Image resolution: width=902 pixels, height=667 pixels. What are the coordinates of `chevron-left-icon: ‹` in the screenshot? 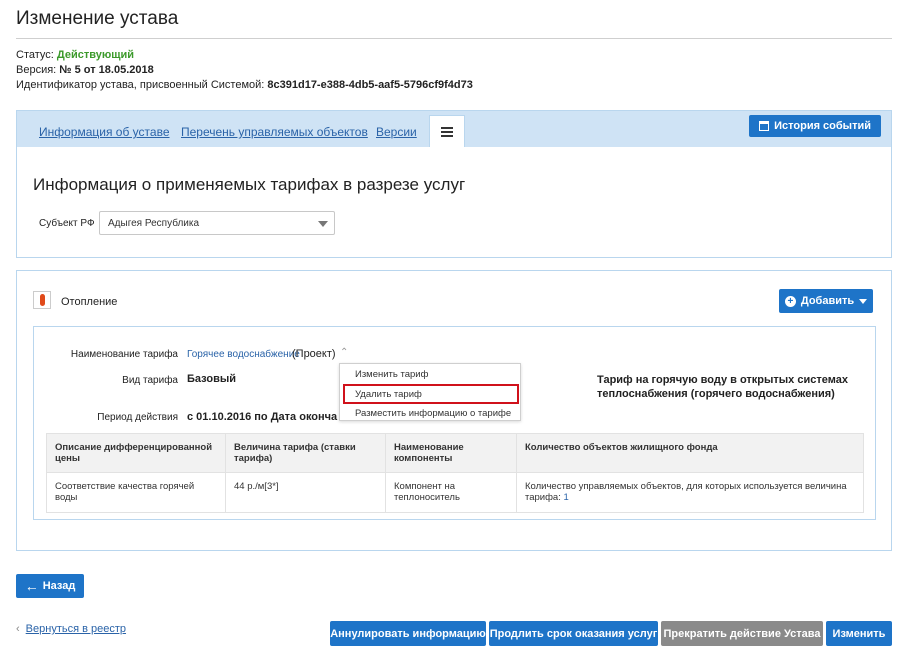 It's located at (18, 629).